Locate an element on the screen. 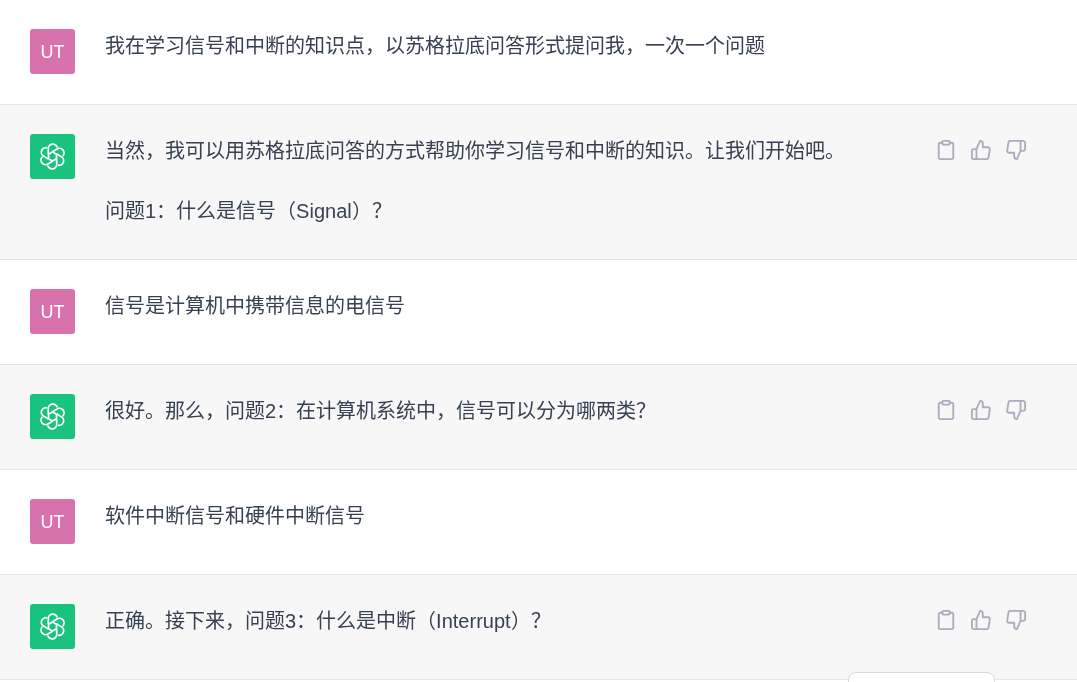  message-text: 很好。那么，问题2：在计算机系统中，信号可以分为哪两类？ is located at coordinates (381, 411).